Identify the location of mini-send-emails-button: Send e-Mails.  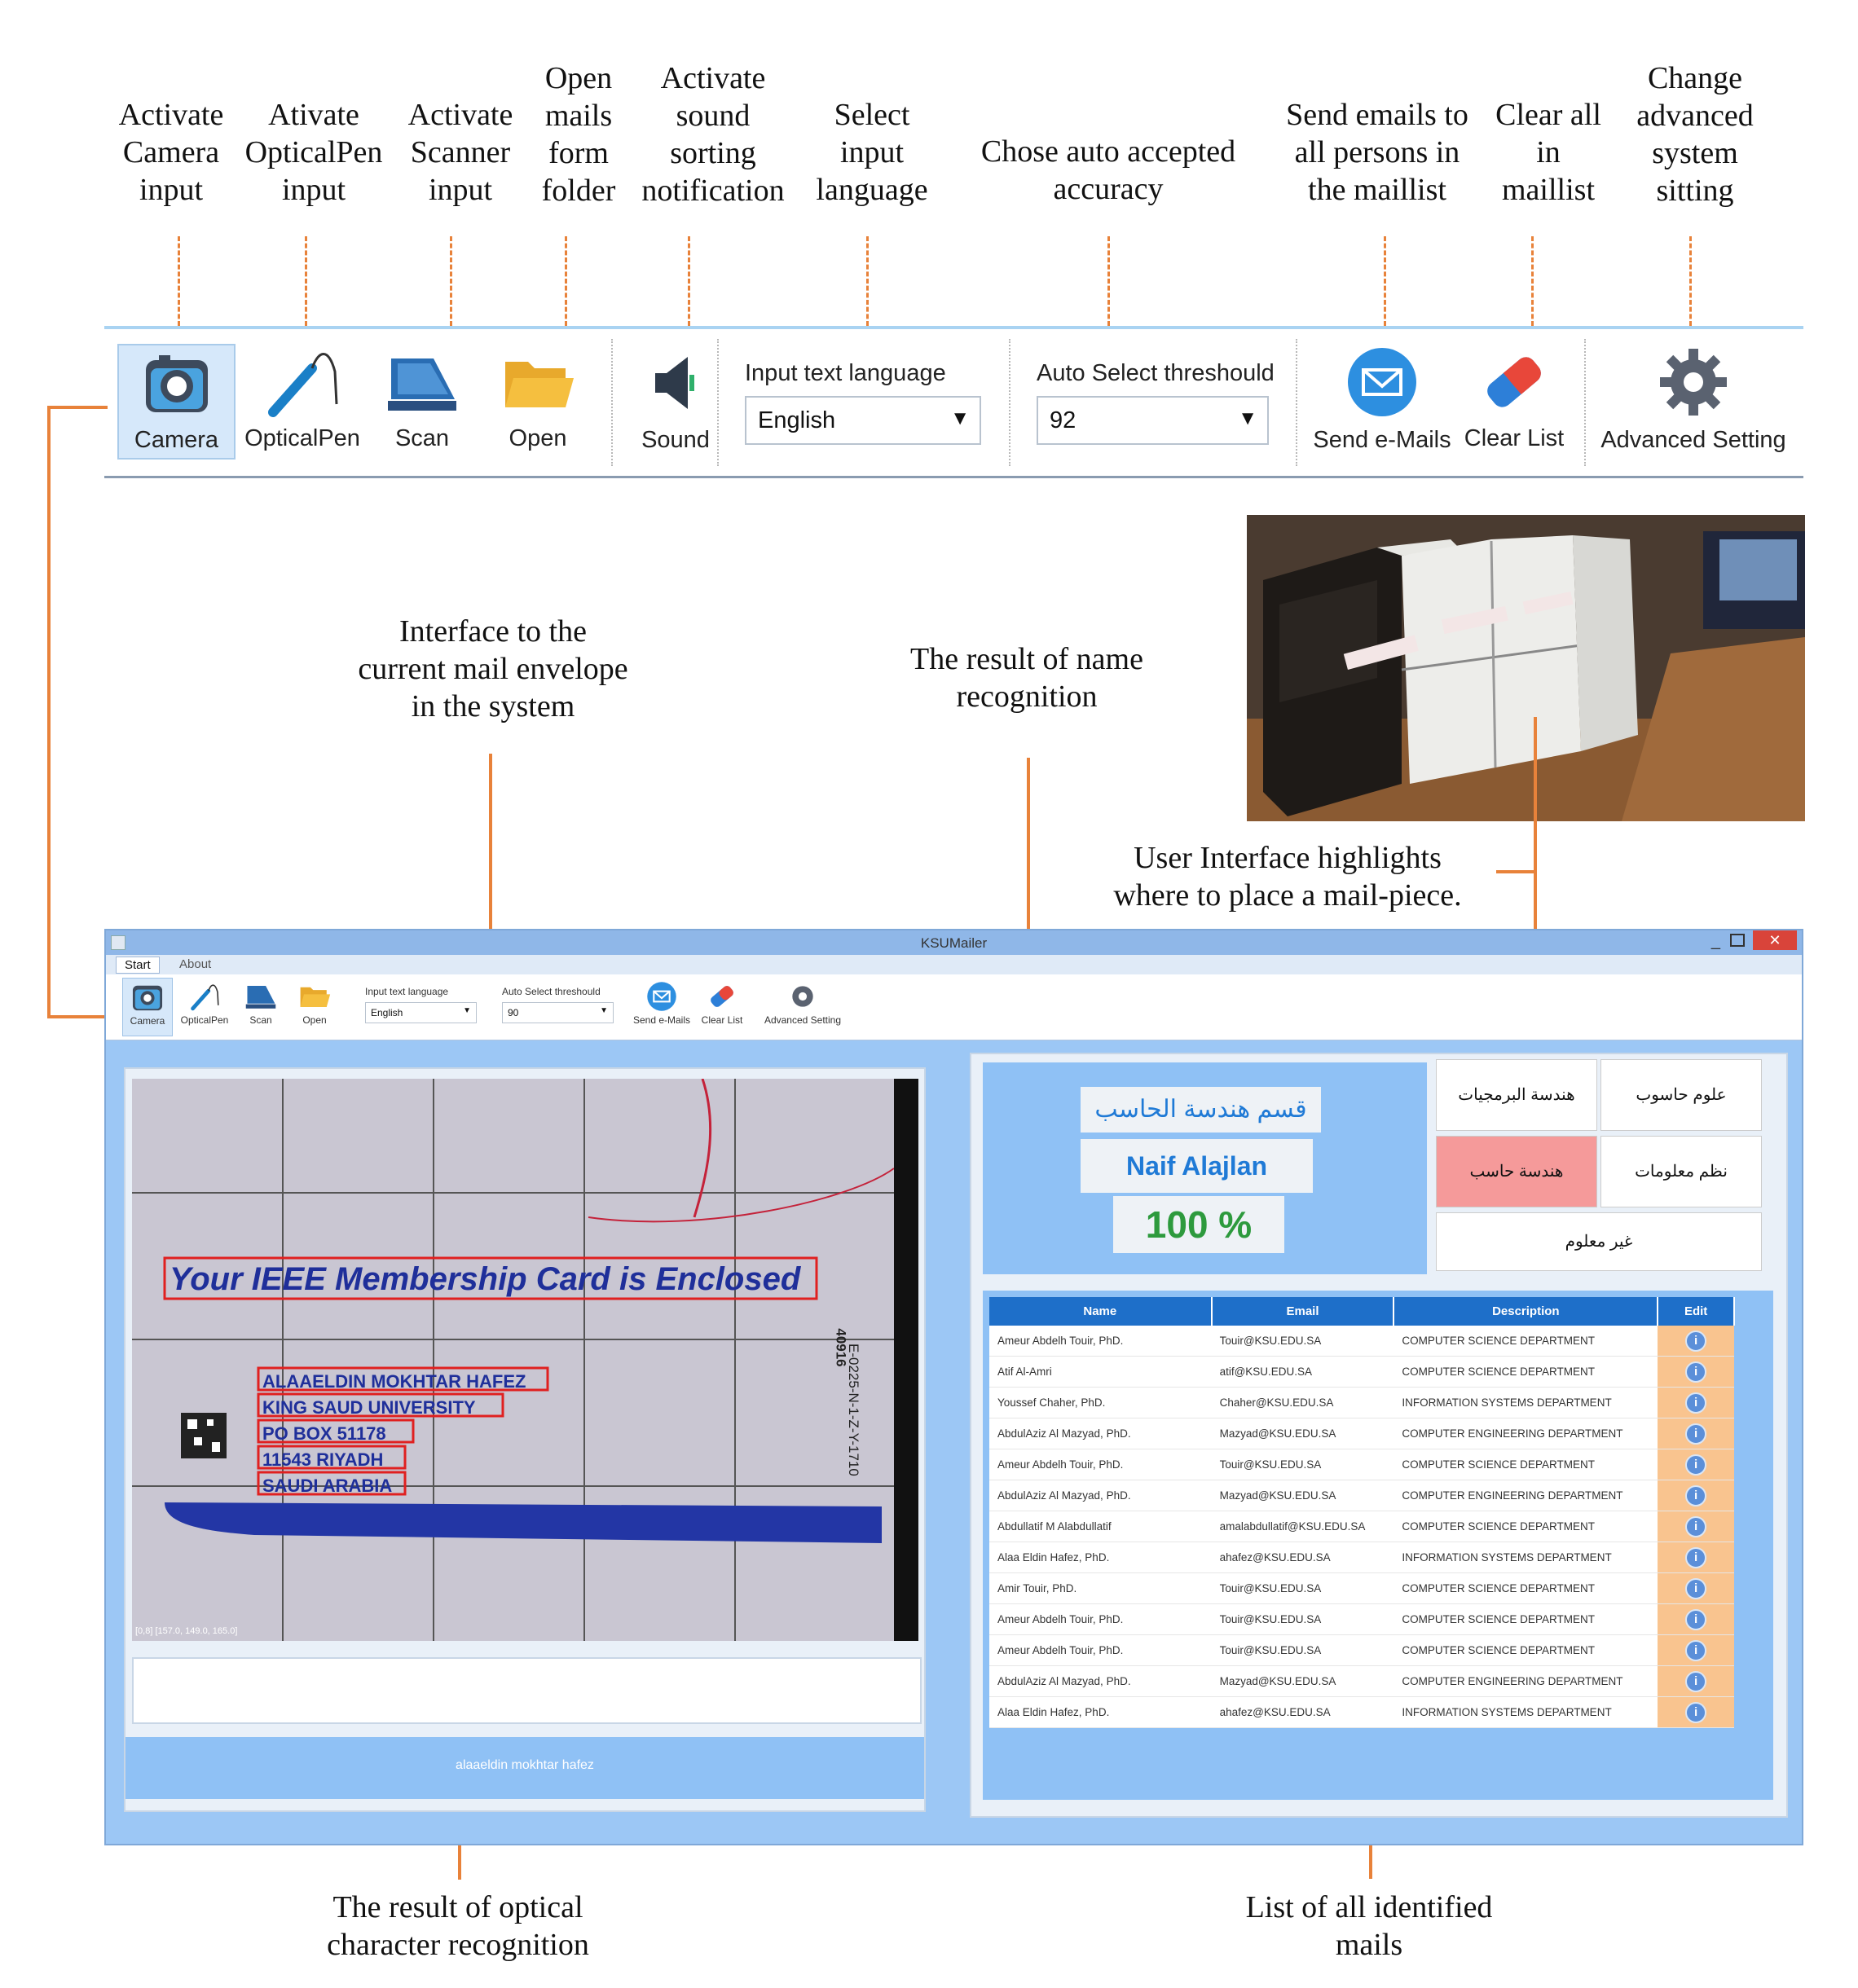
(661, 1007).